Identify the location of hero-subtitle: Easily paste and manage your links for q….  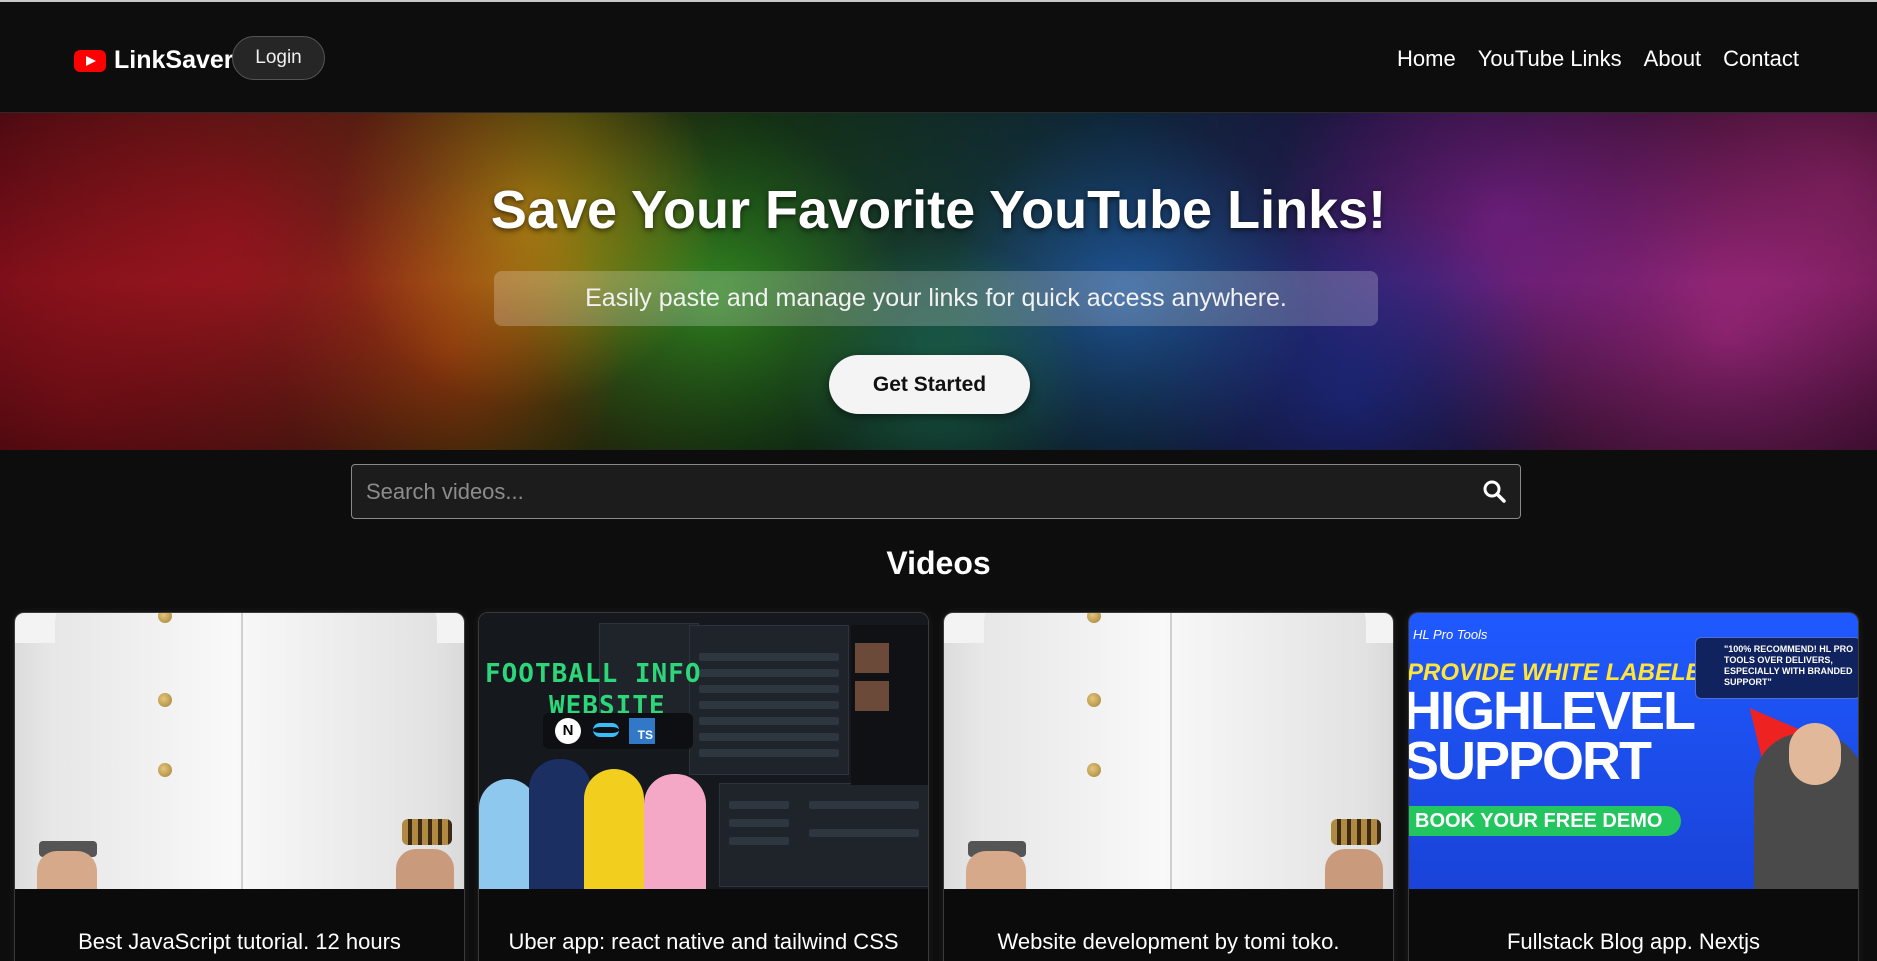
(936, 298).